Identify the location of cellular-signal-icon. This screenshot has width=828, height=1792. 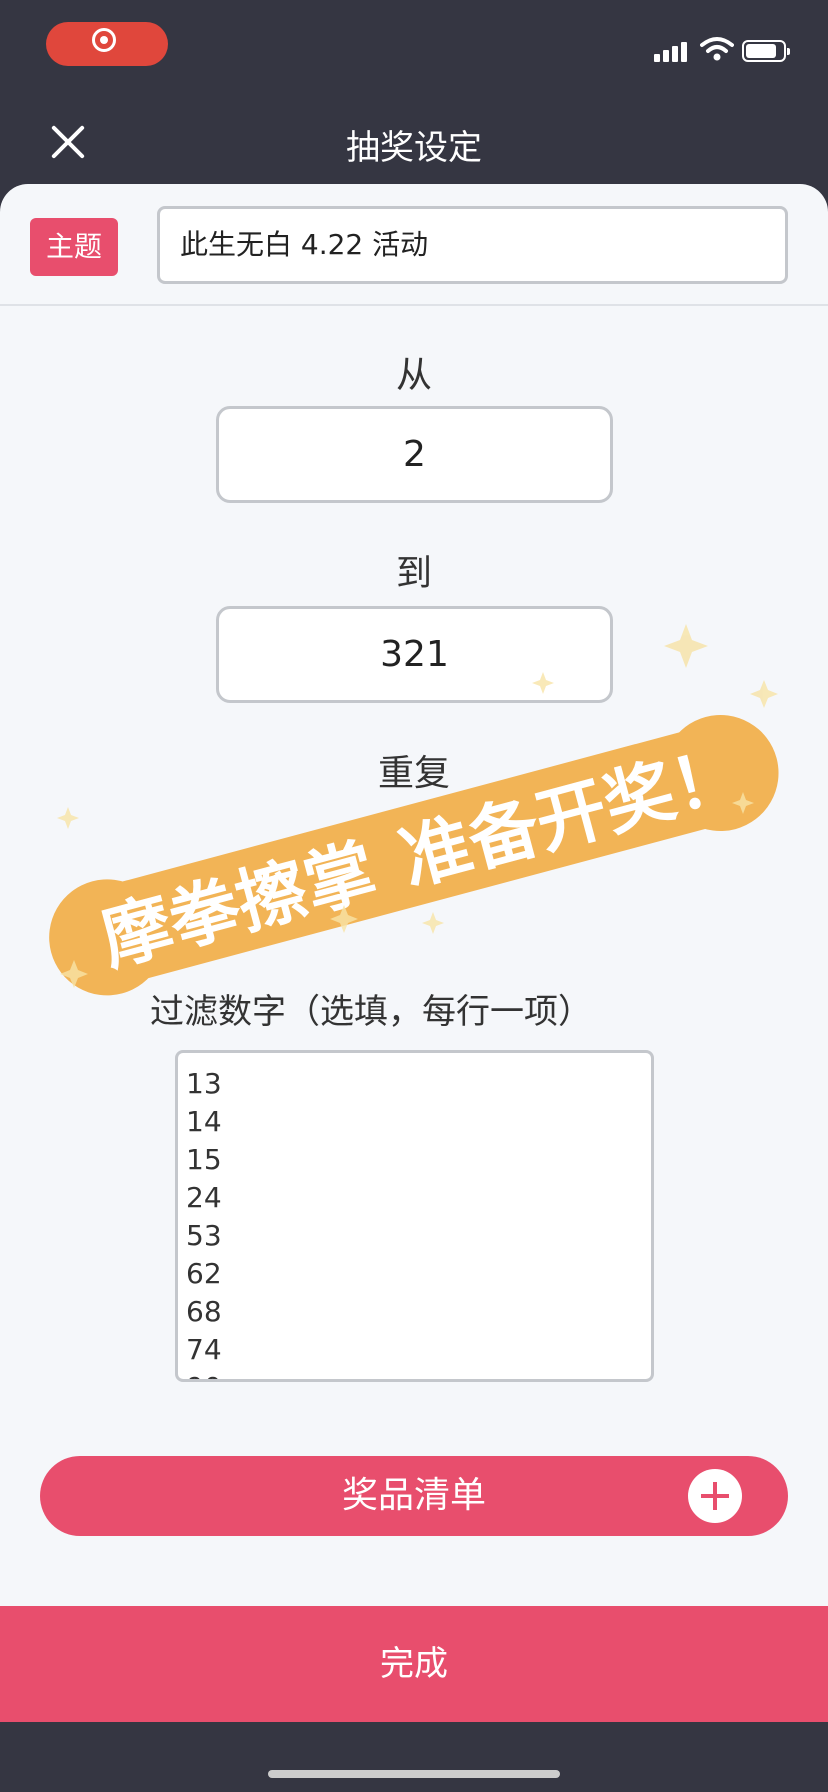
(672, 51).